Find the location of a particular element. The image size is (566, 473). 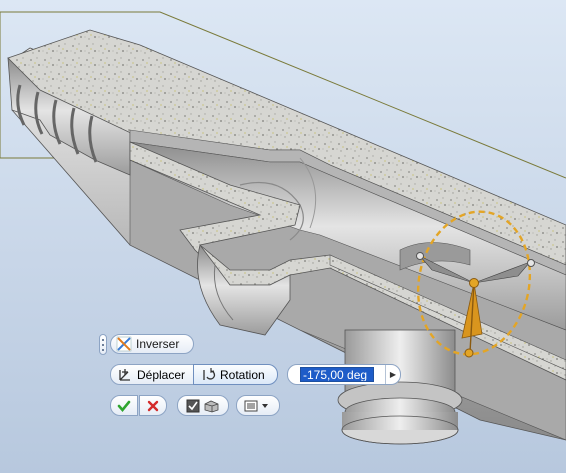

cancel-button is located at coordinates (153, 405).